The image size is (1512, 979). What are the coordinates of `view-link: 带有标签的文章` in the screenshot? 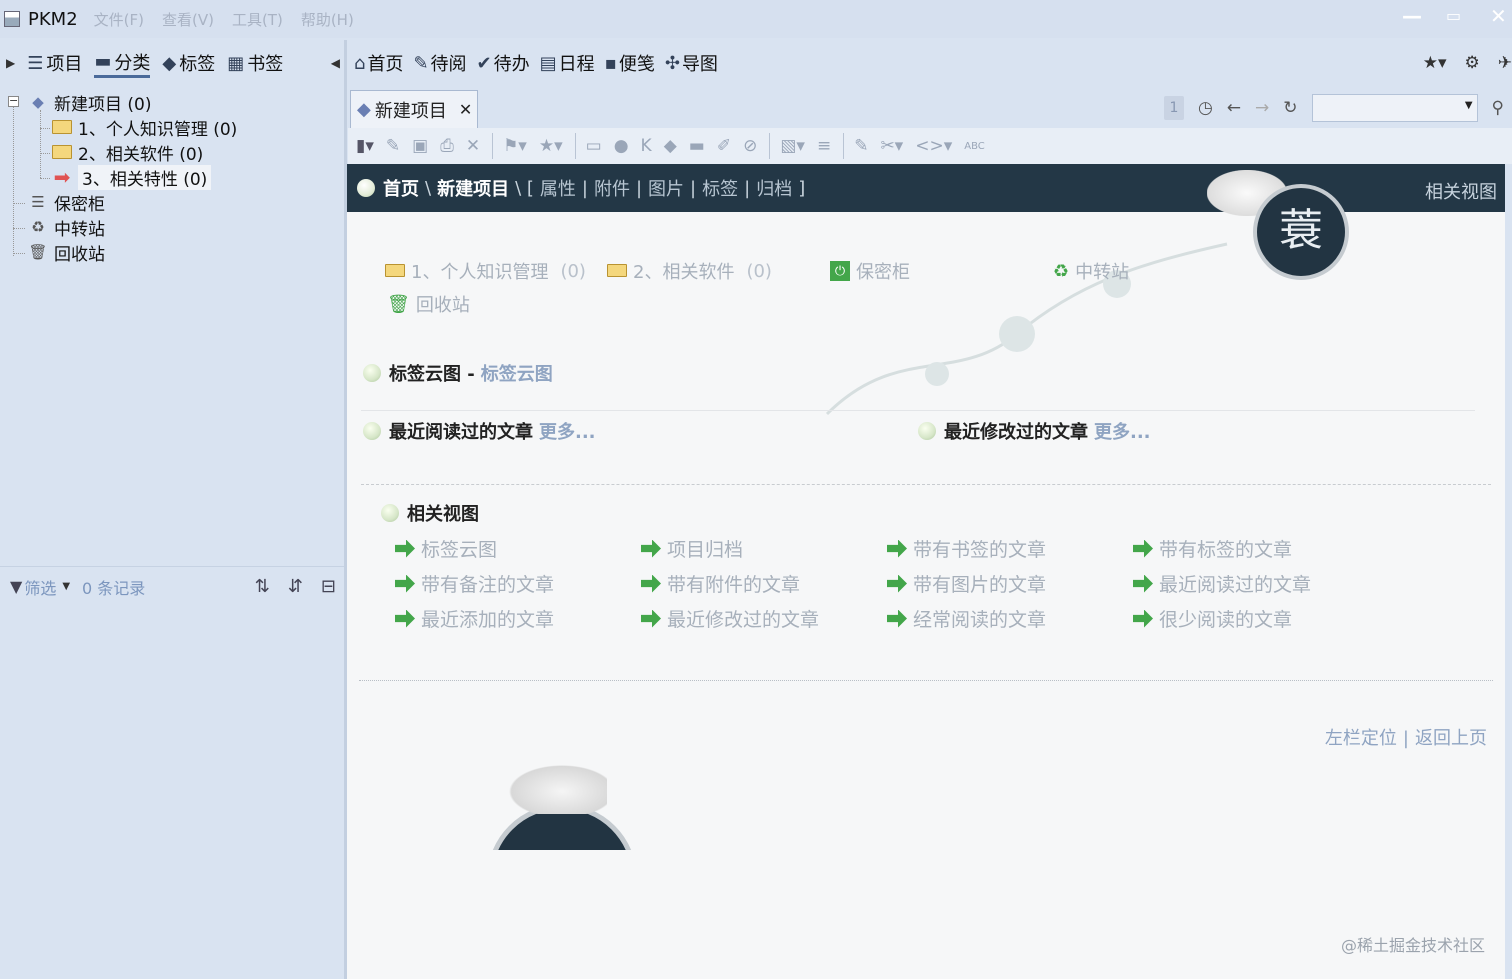 It's located at (1212, 548).